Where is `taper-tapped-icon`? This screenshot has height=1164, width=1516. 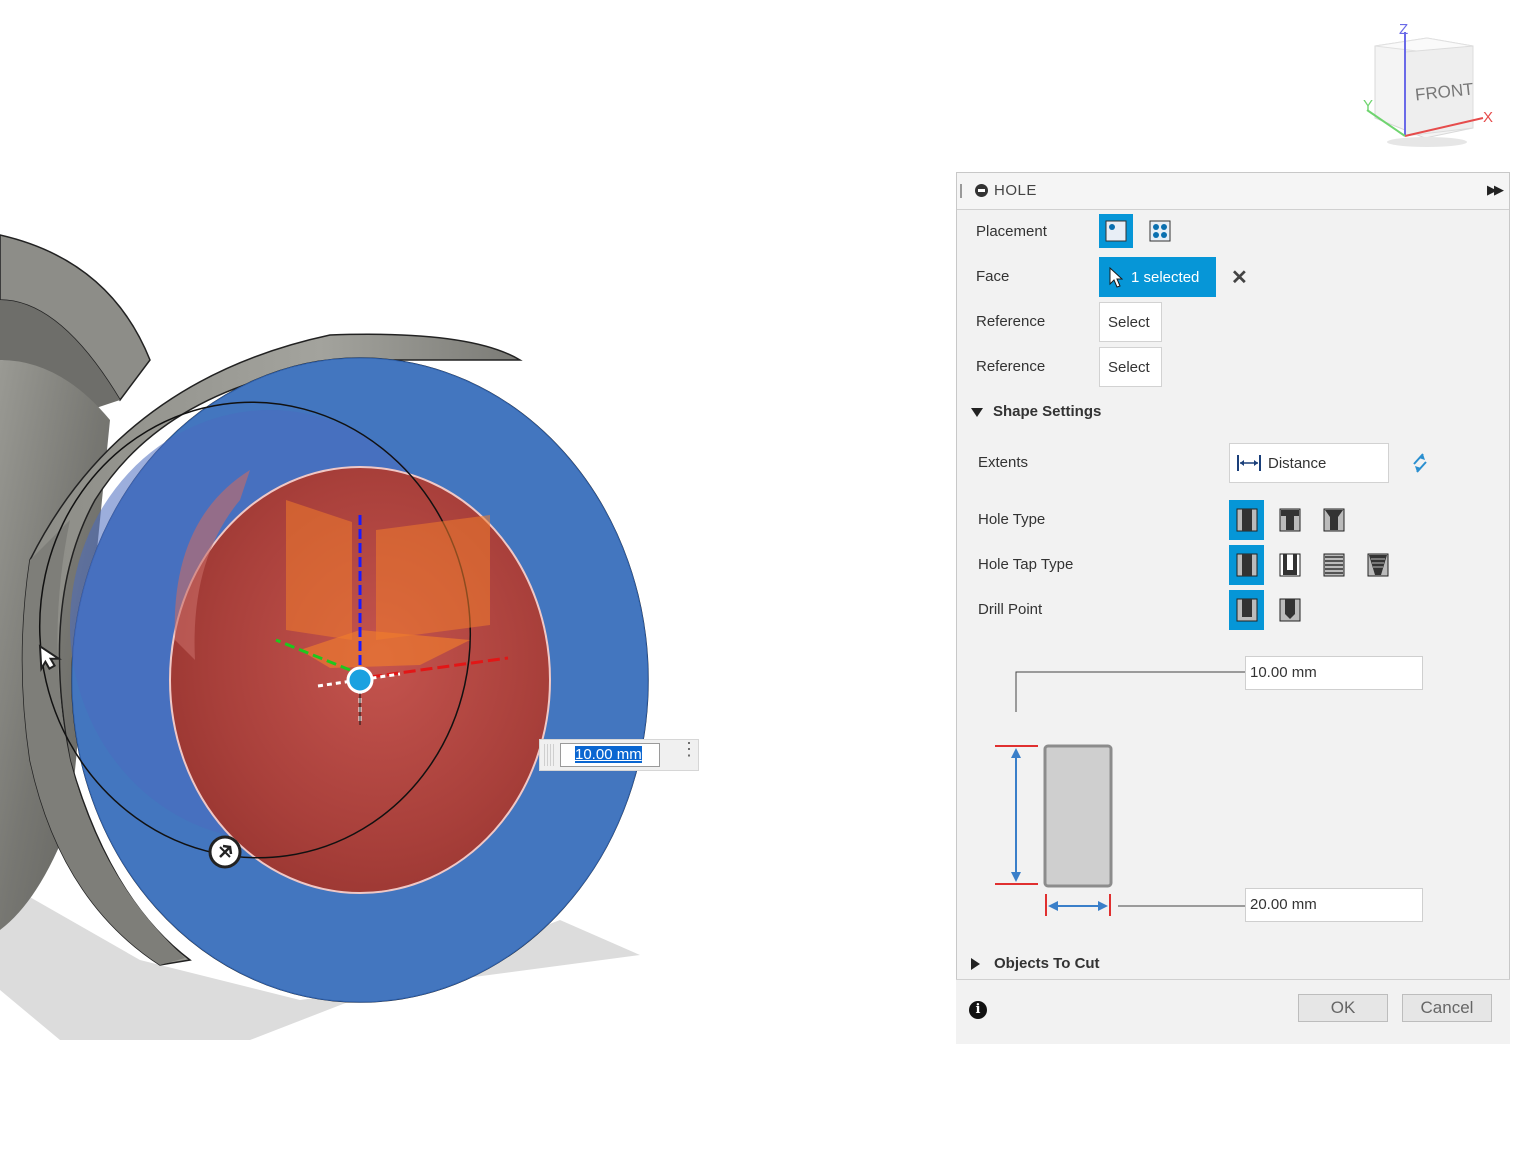
taper-tapped-icon is located at coordinates (1378, 565).